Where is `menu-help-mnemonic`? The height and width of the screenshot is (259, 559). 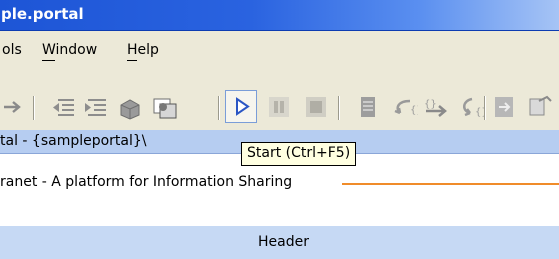
menu-help-mnemonic is located at coordinates (132, 60).